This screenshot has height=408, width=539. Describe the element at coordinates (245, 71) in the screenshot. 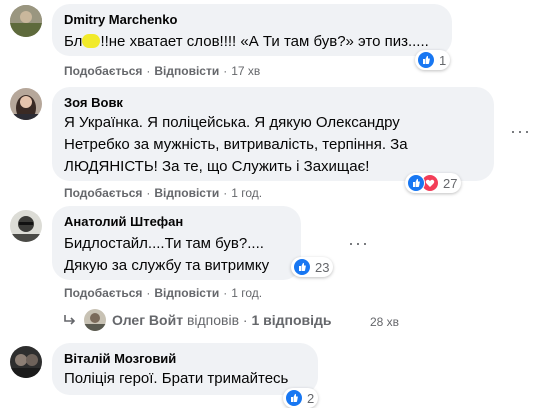

I see `timestamp: 17 хв` at that location.